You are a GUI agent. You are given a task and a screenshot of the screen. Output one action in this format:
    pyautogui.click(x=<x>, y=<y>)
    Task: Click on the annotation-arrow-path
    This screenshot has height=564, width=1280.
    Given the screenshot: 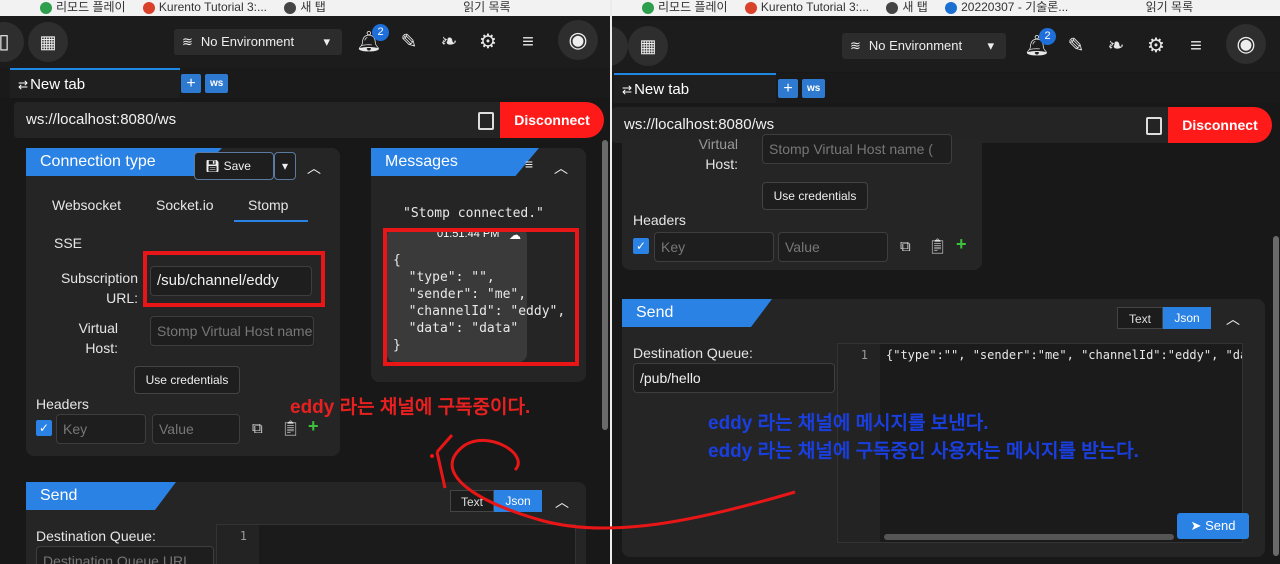 What is the action you would take?
    pyautogui.click(x=623, y=484)
    